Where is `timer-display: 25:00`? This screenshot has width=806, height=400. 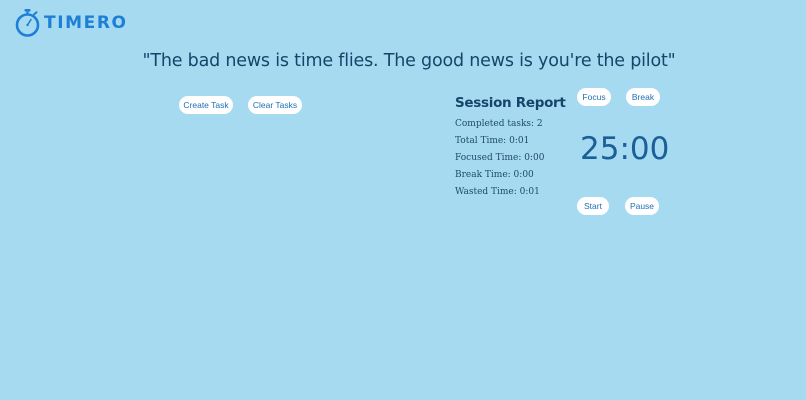 timer-display: 25:00 is located at coordinates (625, 149).